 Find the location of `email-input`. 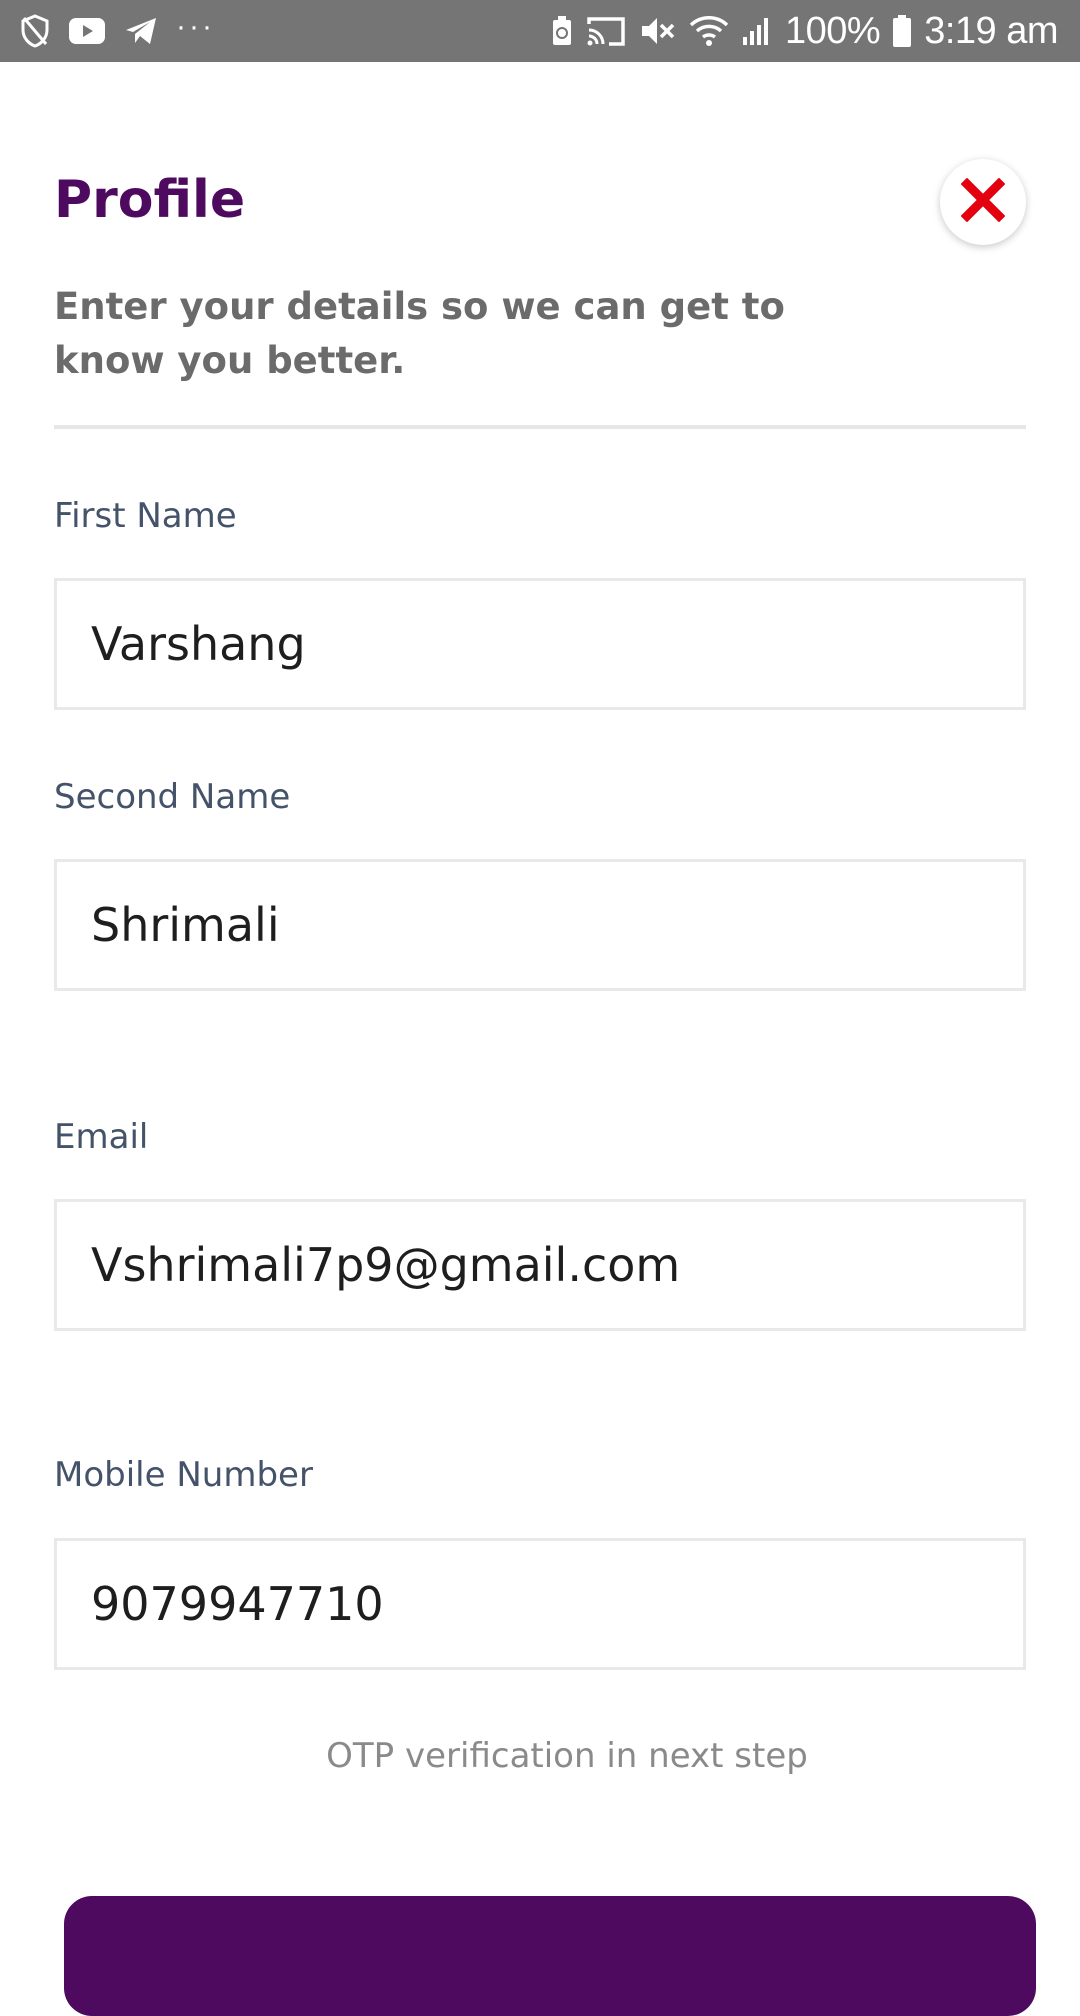

email-input is located at coordinates (557, 1265).